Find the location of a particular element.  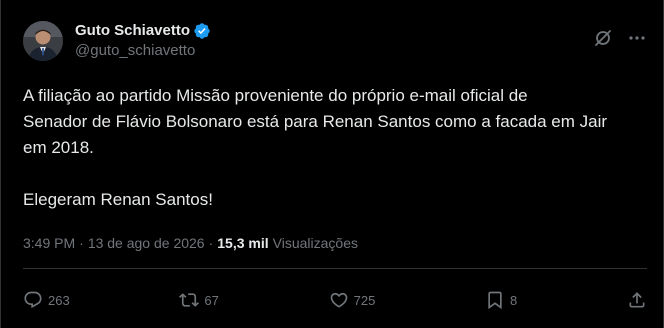

avatar is located at coordinates (43, 41).